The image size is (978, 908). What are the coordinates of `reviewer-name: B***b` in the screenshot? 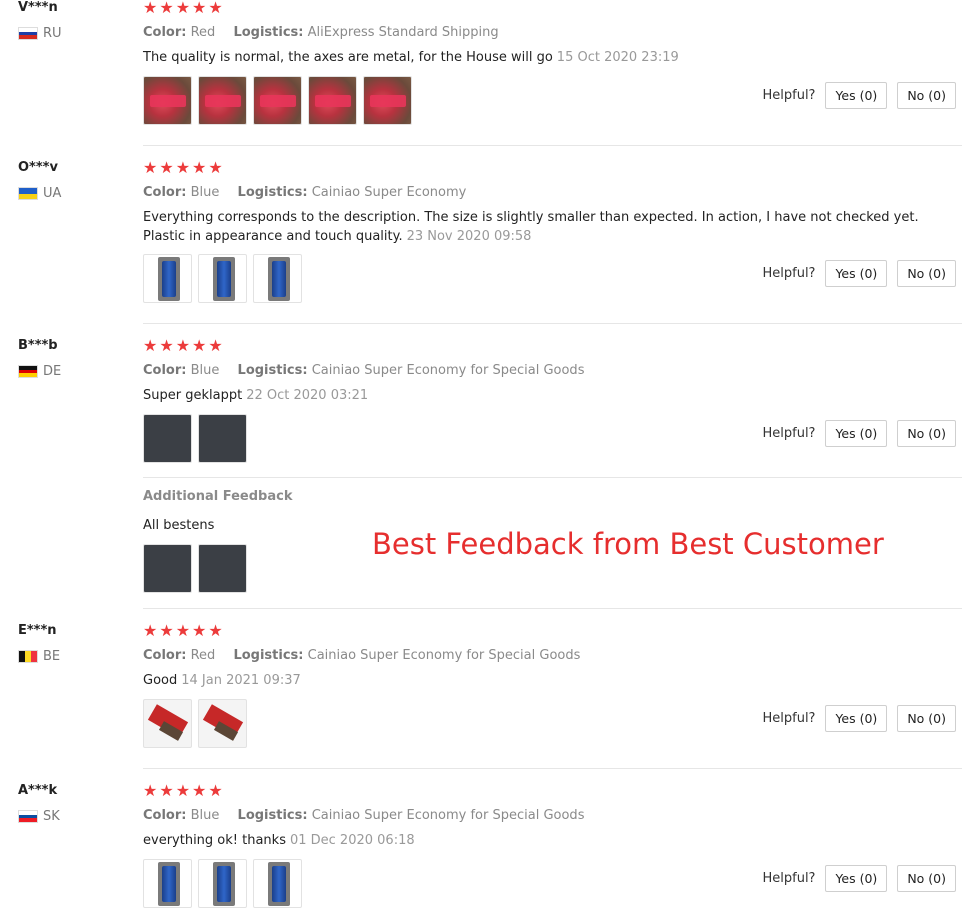 It's located at (38, 345).